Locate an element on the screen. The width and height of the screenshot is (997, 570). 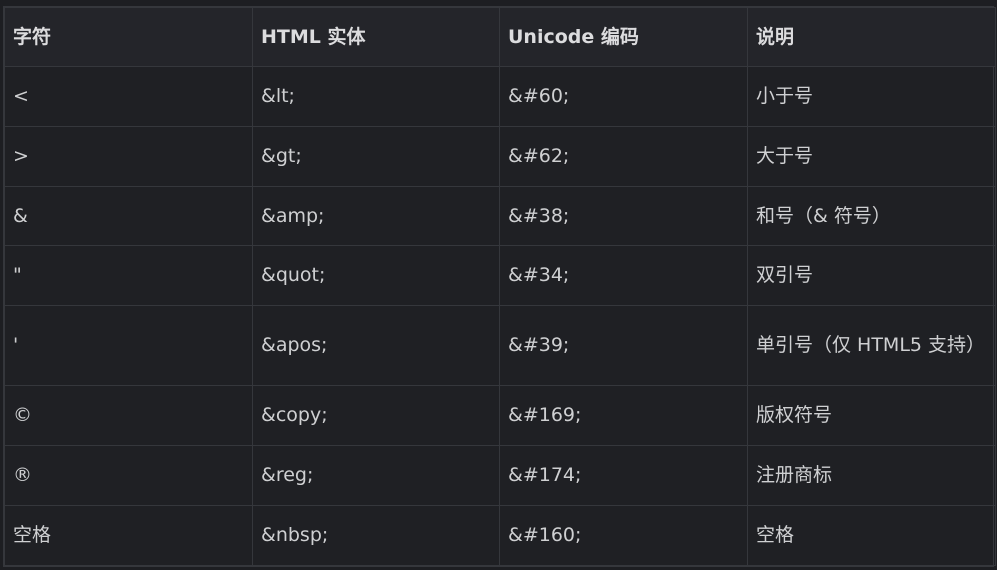
table-header-row: 字符 HTML 实体 Unicode 编码 说明 is located at coordinates (500, 37).